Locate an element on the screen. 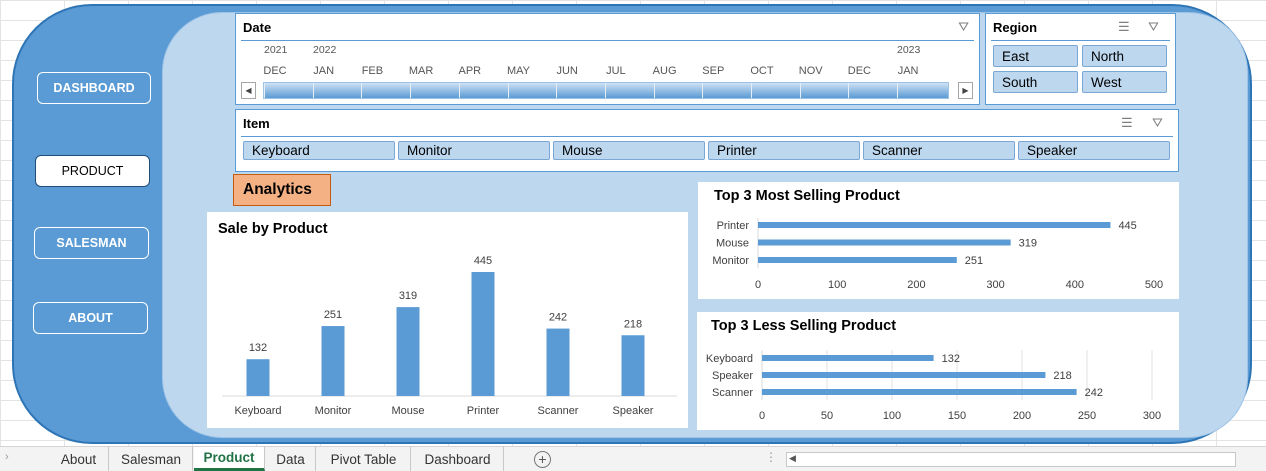  item-chip-scanner: Scanner is located at coordinates (939, 150).